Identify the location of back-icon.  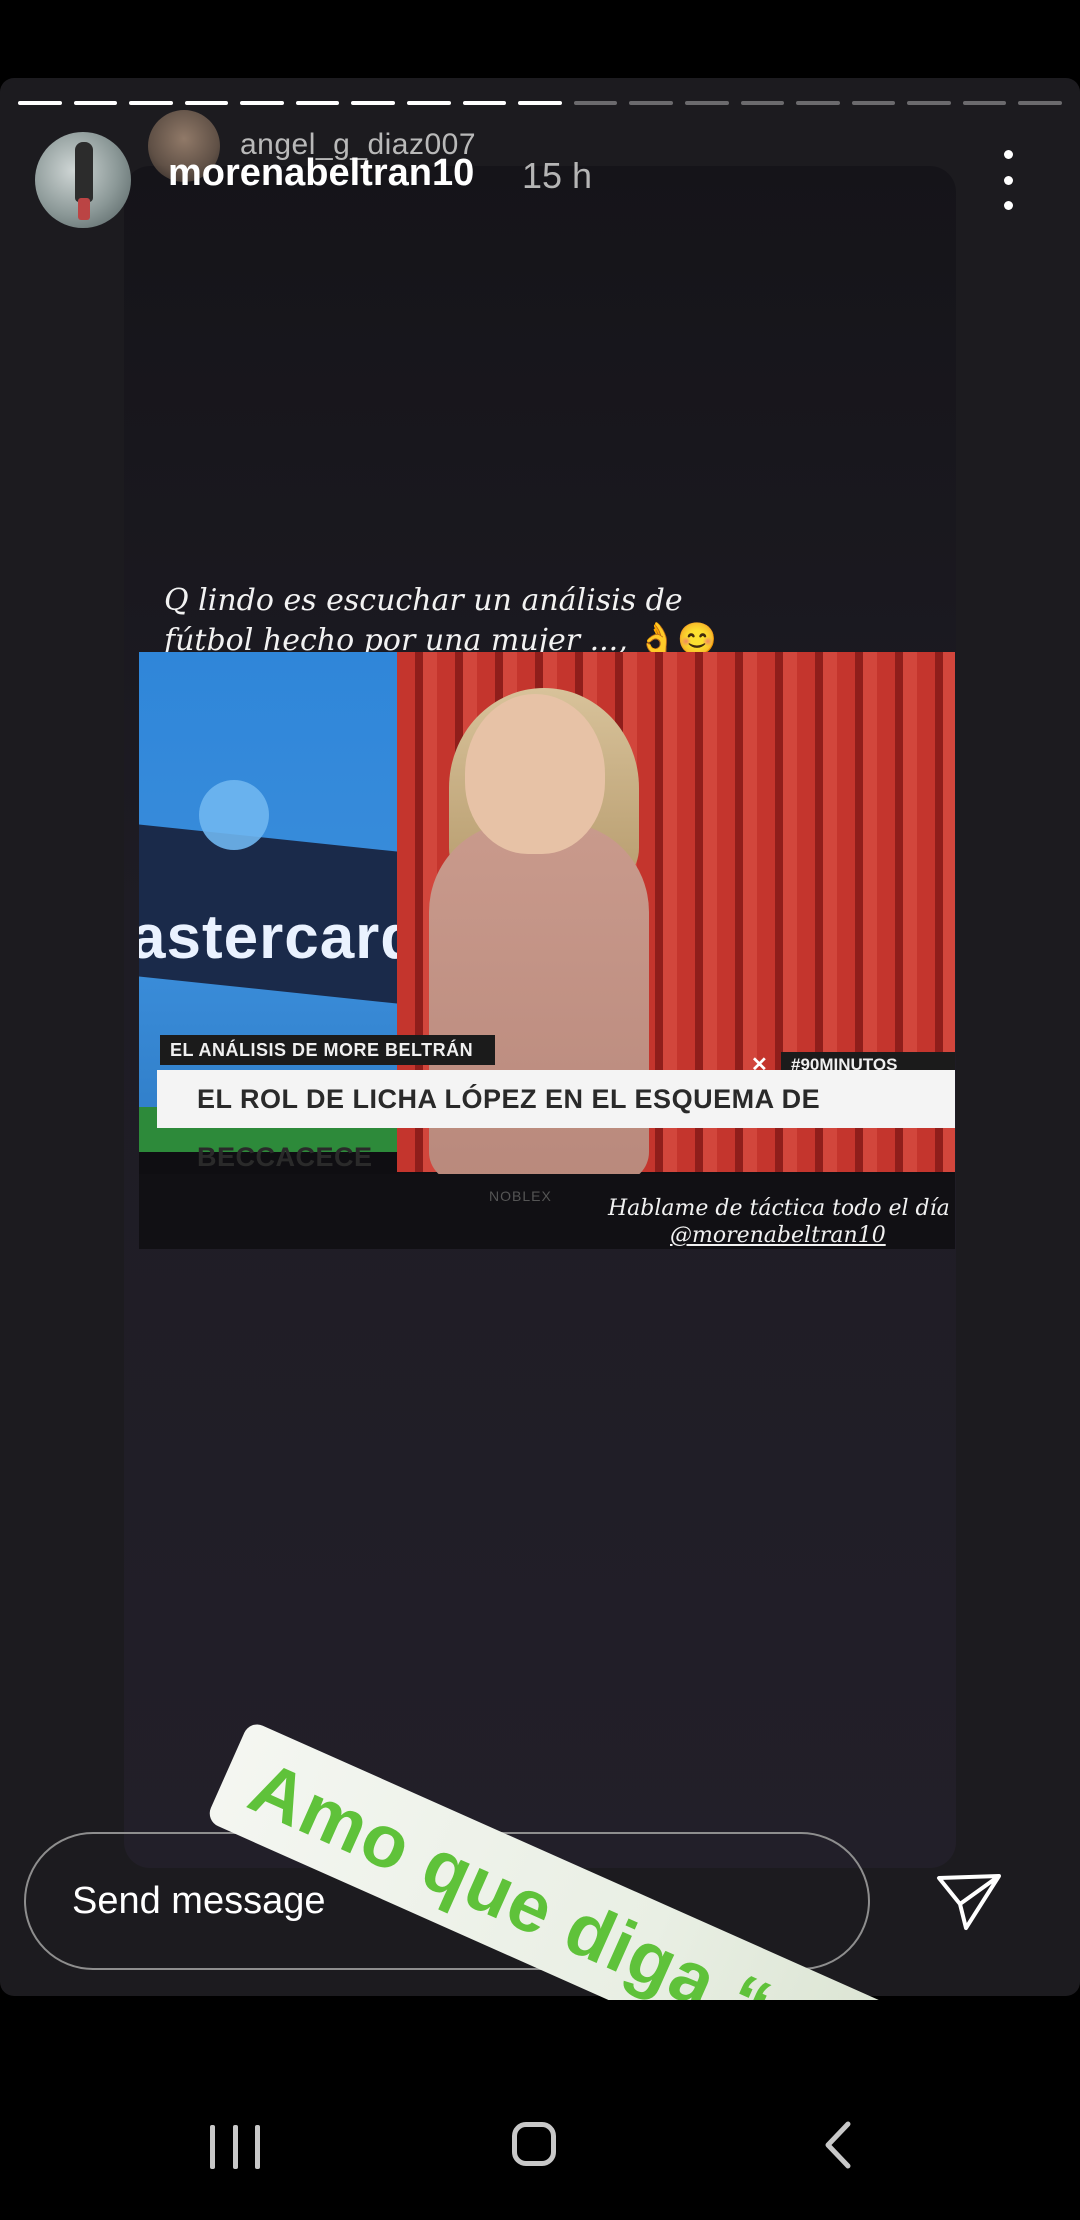
(838, 2145).